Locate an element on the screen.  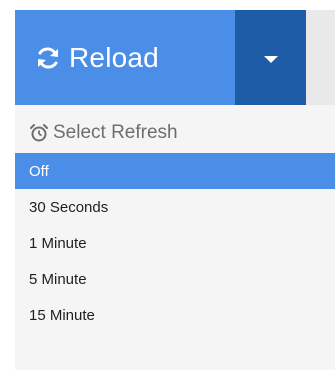
button-group-edge is located at coordinates (320, 57).